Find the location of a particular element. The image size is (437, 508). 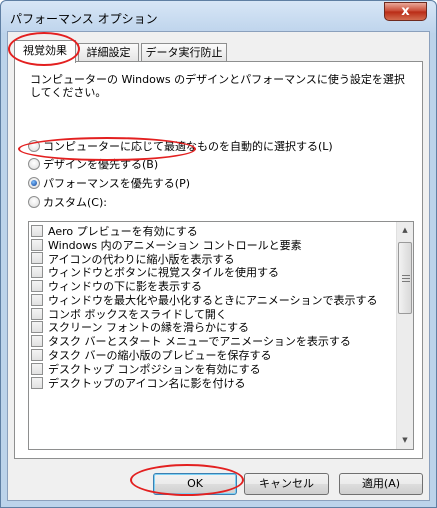

list-item: タスク バーの縮小版のプレビューを保存する is located at coordinates (212, 355).